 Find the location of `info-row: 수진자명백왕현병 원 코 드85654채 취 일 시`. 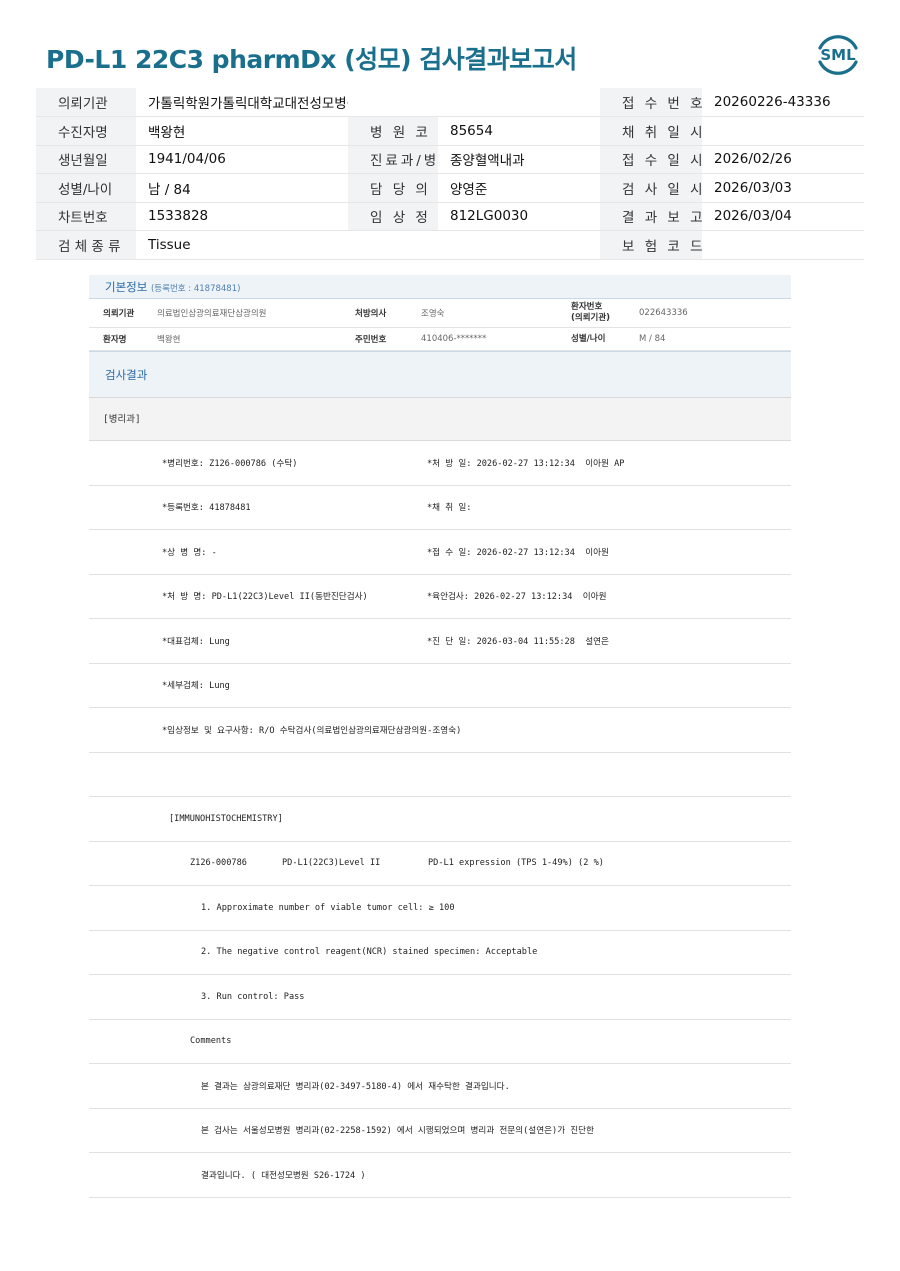

info-row: 수진자명백왕현병 원 코 드85654채 취 일 시 is located at coordinates (450, 131).